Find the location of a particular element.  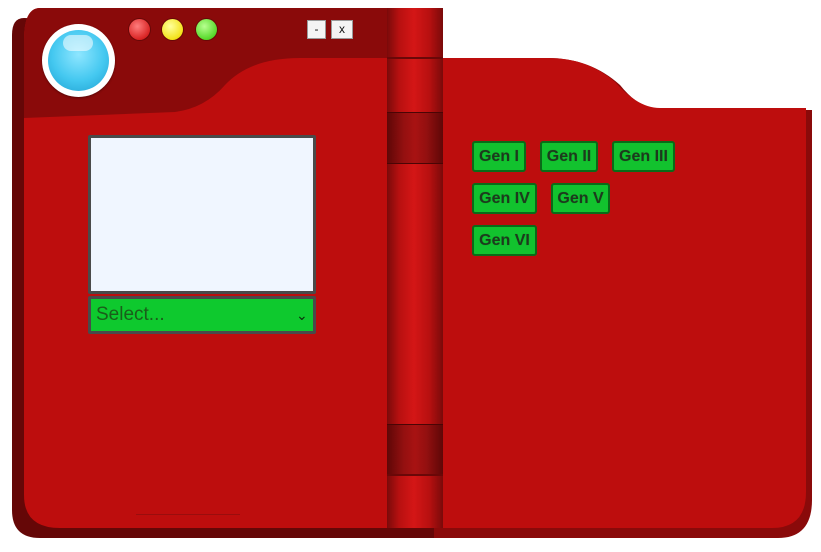

display-screen is located at coordinates (202, 214).